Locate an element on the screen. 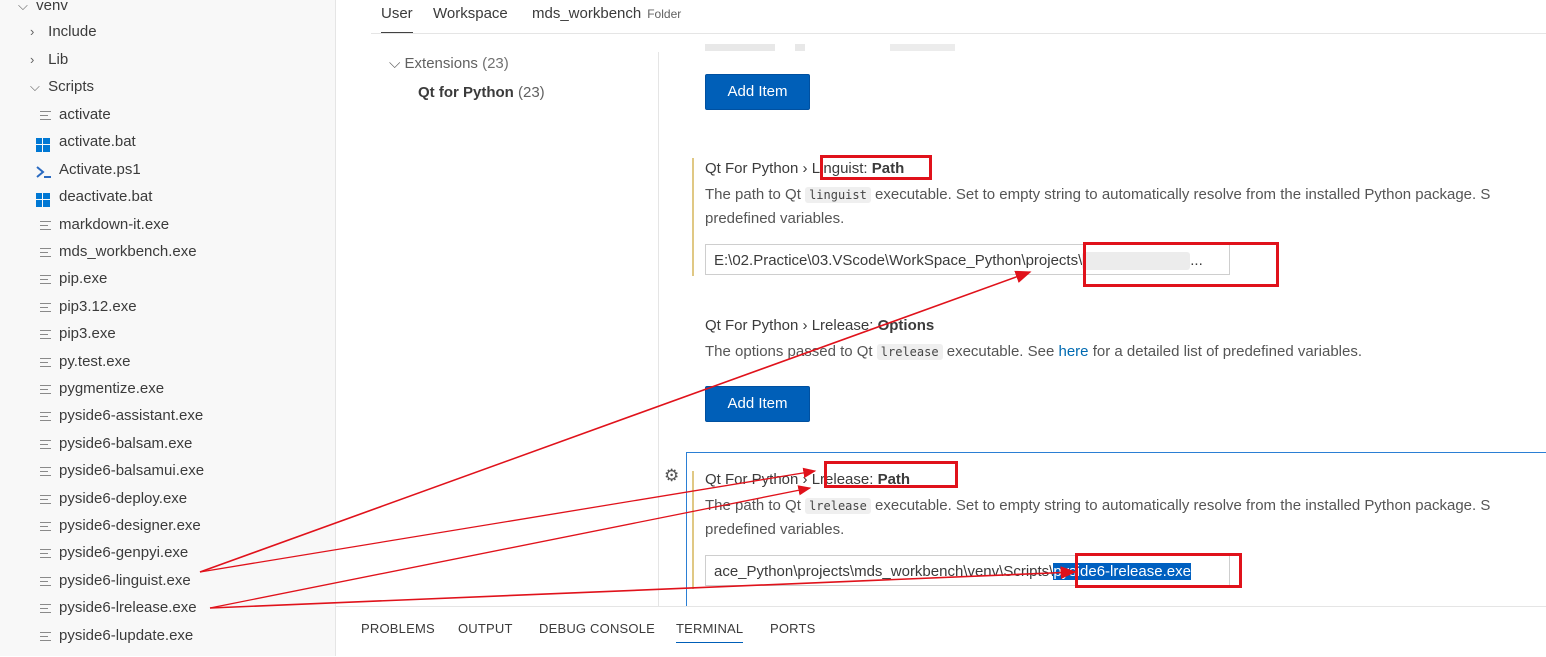 This screenshot has height=657, width=1546. arrow-to-lrelease-title is located at coordinates (510, 547).